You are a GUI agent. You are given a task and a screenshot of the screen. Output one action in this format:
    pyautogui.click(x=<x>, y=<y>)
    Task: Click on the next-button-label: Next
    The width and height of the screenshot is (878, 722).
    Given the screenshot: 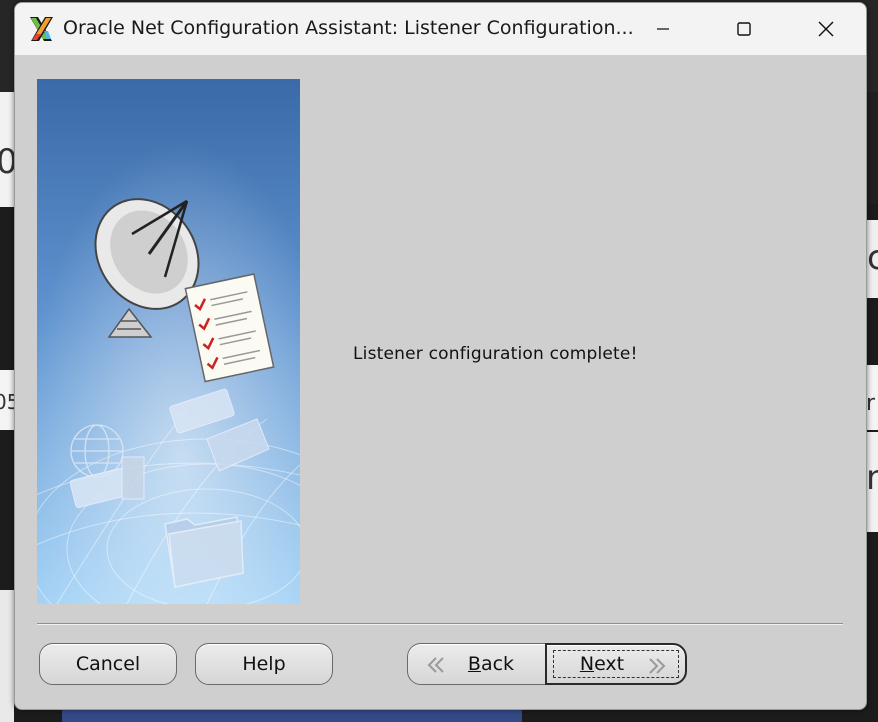 What is the action you would take?
    pyautogui.click(x=602, y=664)
    